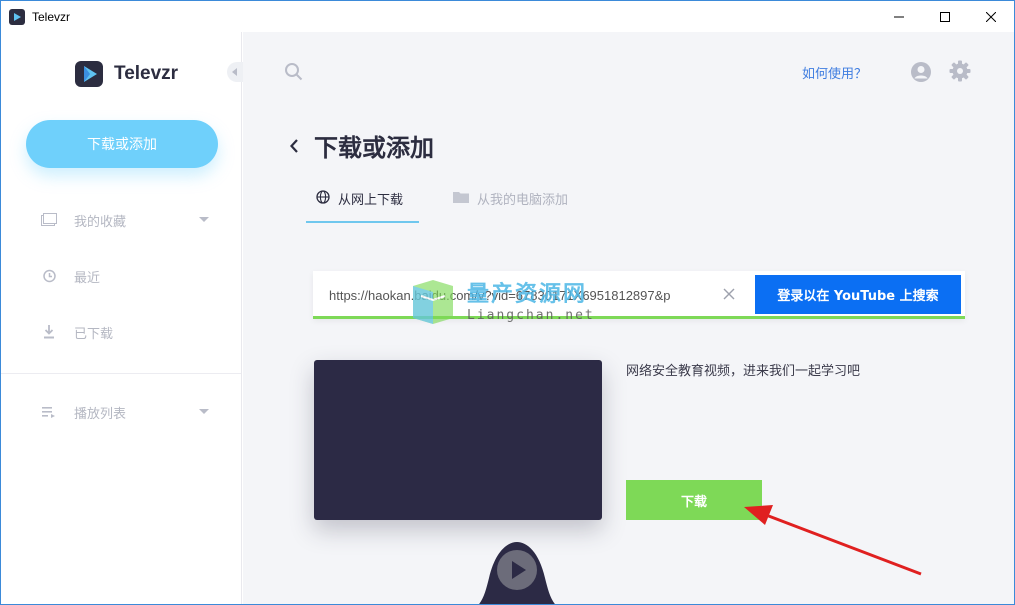 This screenshot has width=1015, height=605. I want to click on page-header: 下载或添加, so click(361, 145).